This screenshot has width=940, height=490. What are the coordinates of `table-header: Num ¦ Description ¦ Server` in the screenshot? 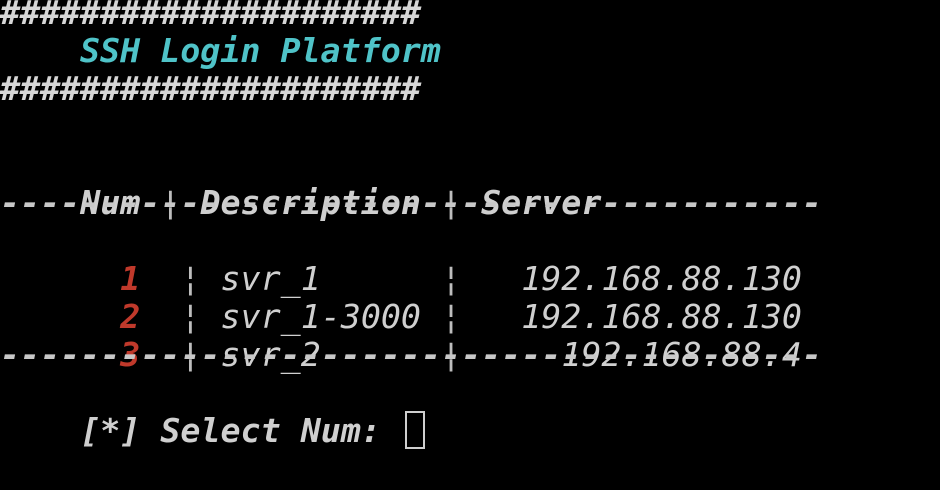 It's located at (300, 184).